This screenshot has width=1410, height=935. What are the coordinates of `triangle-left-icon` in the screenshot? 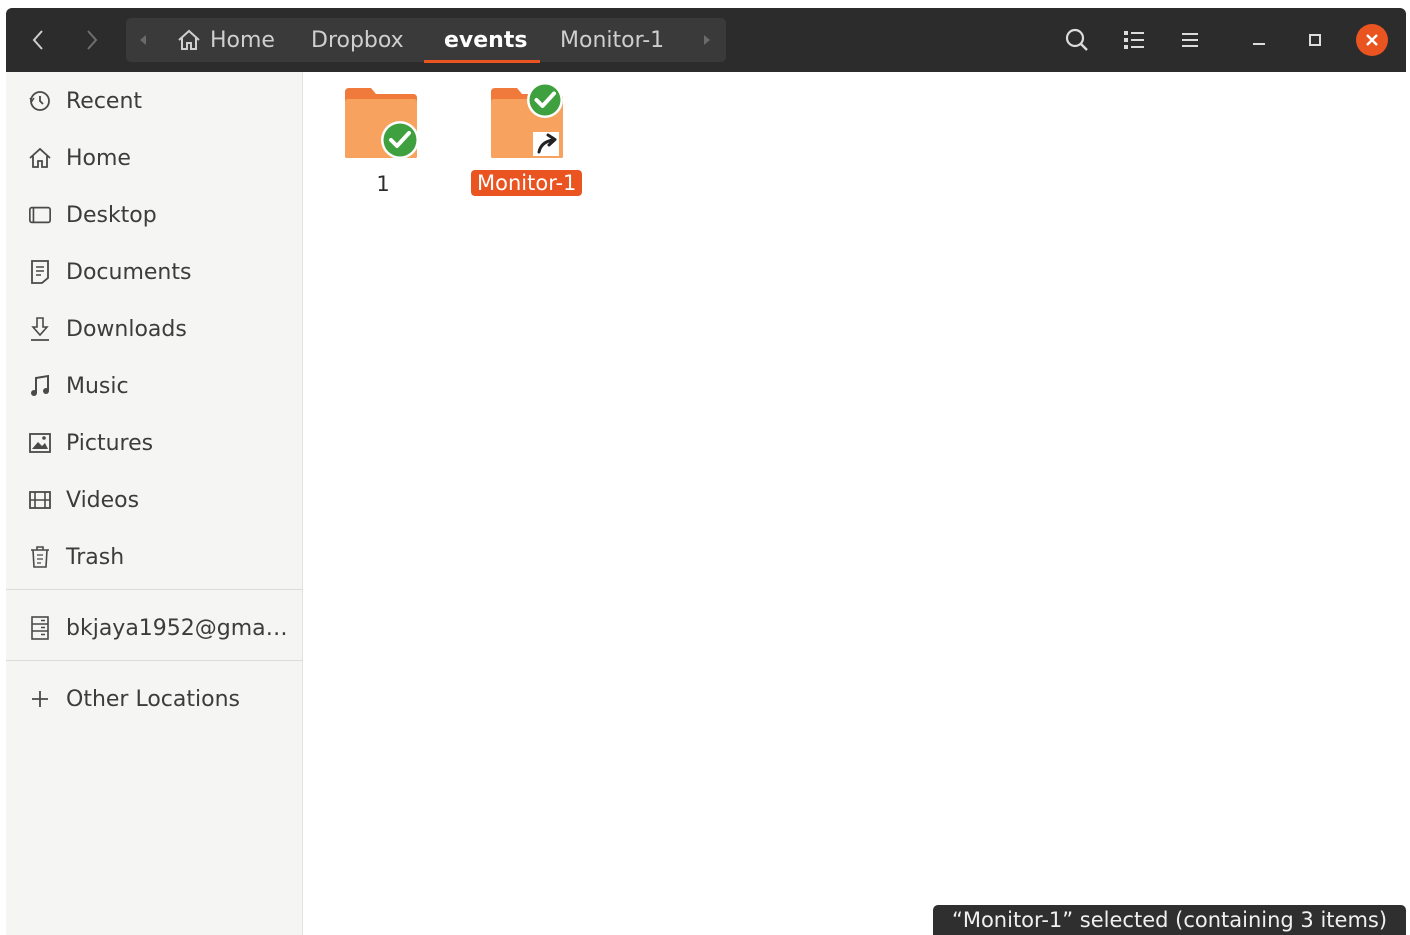 It's located at (143, 40).